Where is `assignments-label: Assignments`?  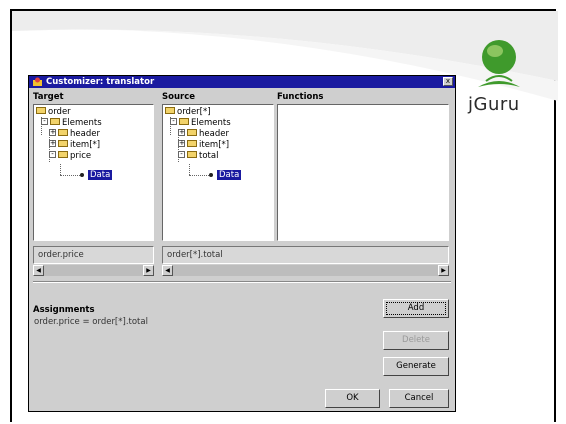
assignments-label: Assignments is located at coordinates (64, 310).